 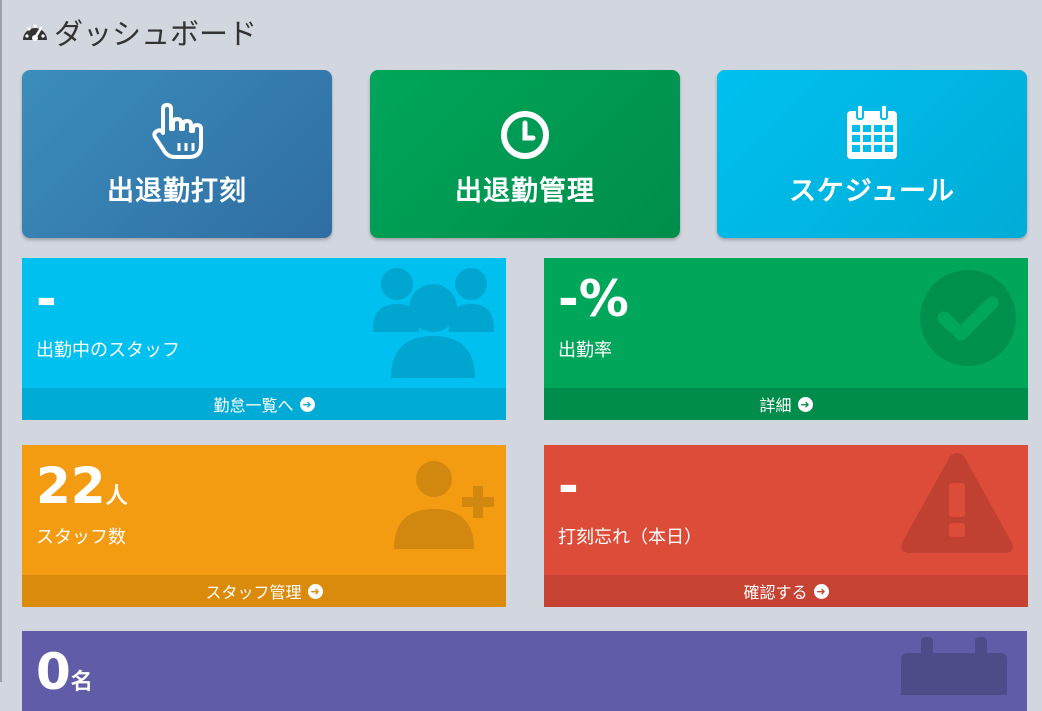 What do you see at coordinates (968, 320) in the screenshot?
I see `check-circle-icon` at bounding box center [968, 320].